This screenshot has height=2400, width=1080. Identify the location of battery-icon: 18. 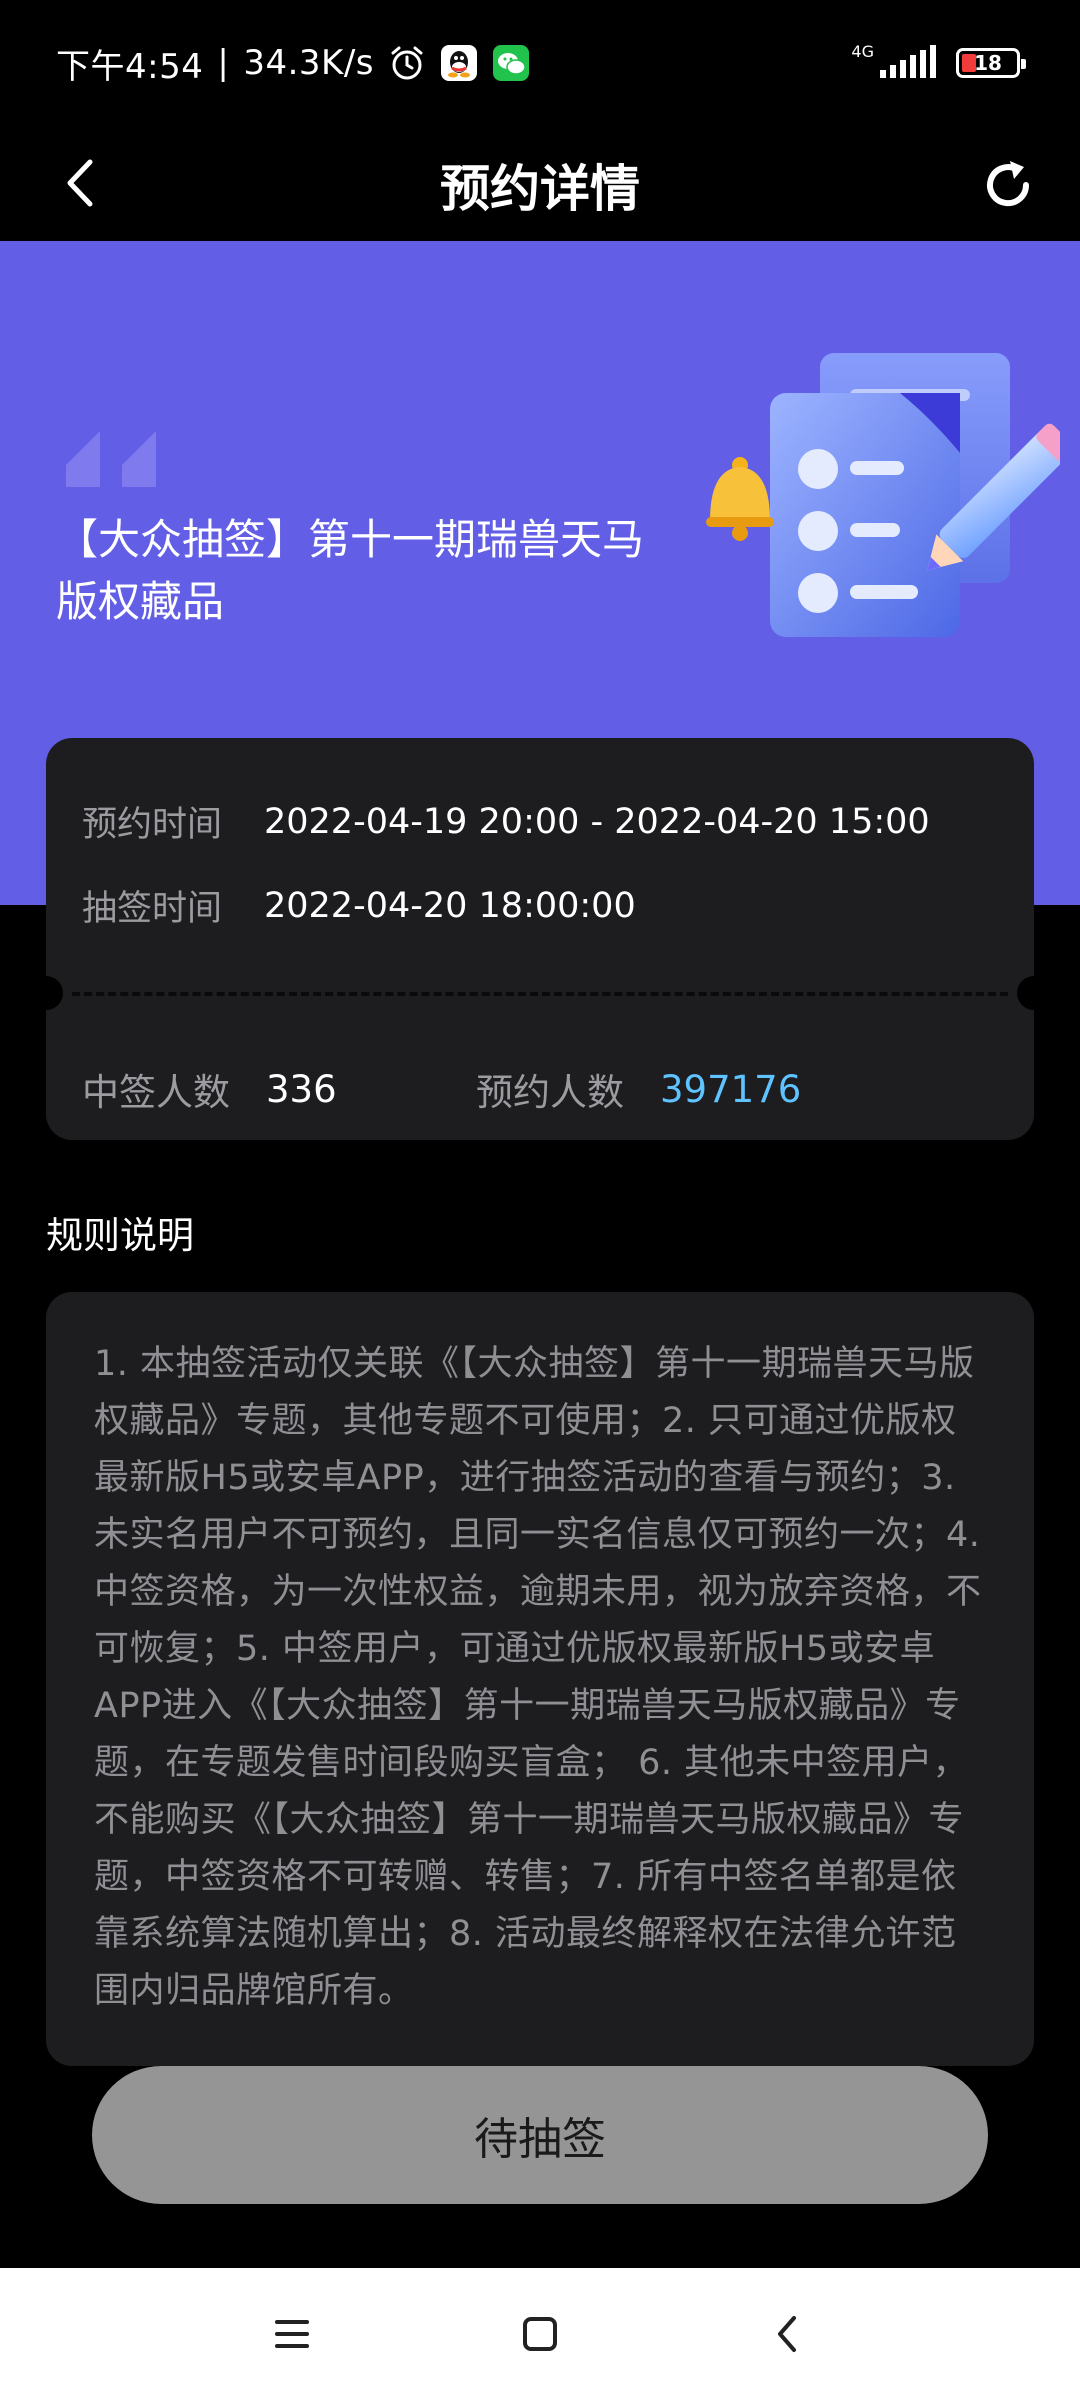
(991, 63).